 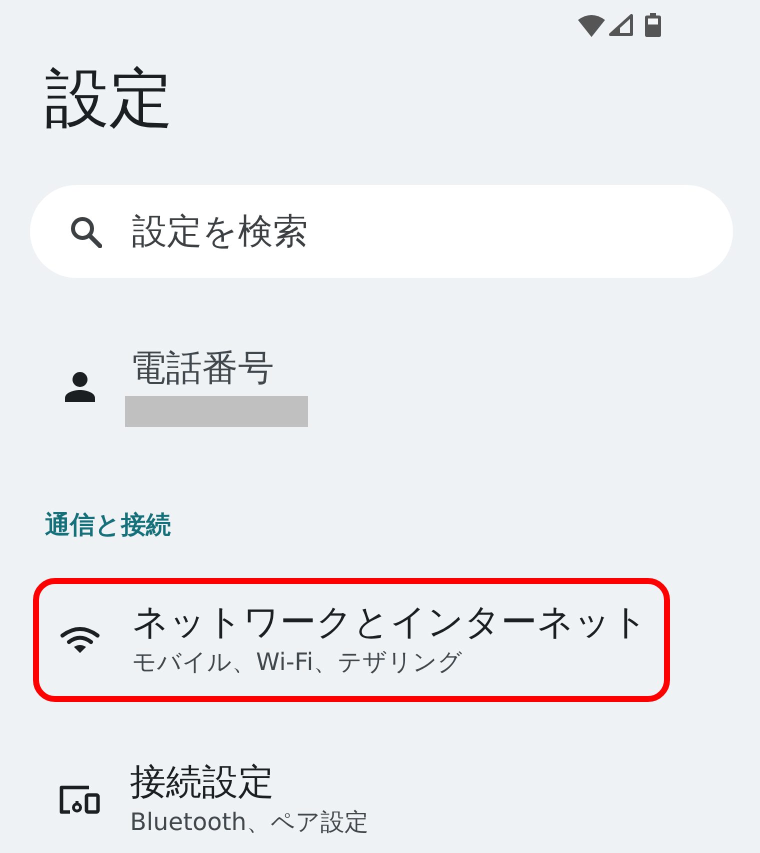 What do you see at coordinates (249, 822) in the screenshot?
I see `item-subtitle: Bluetooth、ペア設定` at bounding box center [249, 822].